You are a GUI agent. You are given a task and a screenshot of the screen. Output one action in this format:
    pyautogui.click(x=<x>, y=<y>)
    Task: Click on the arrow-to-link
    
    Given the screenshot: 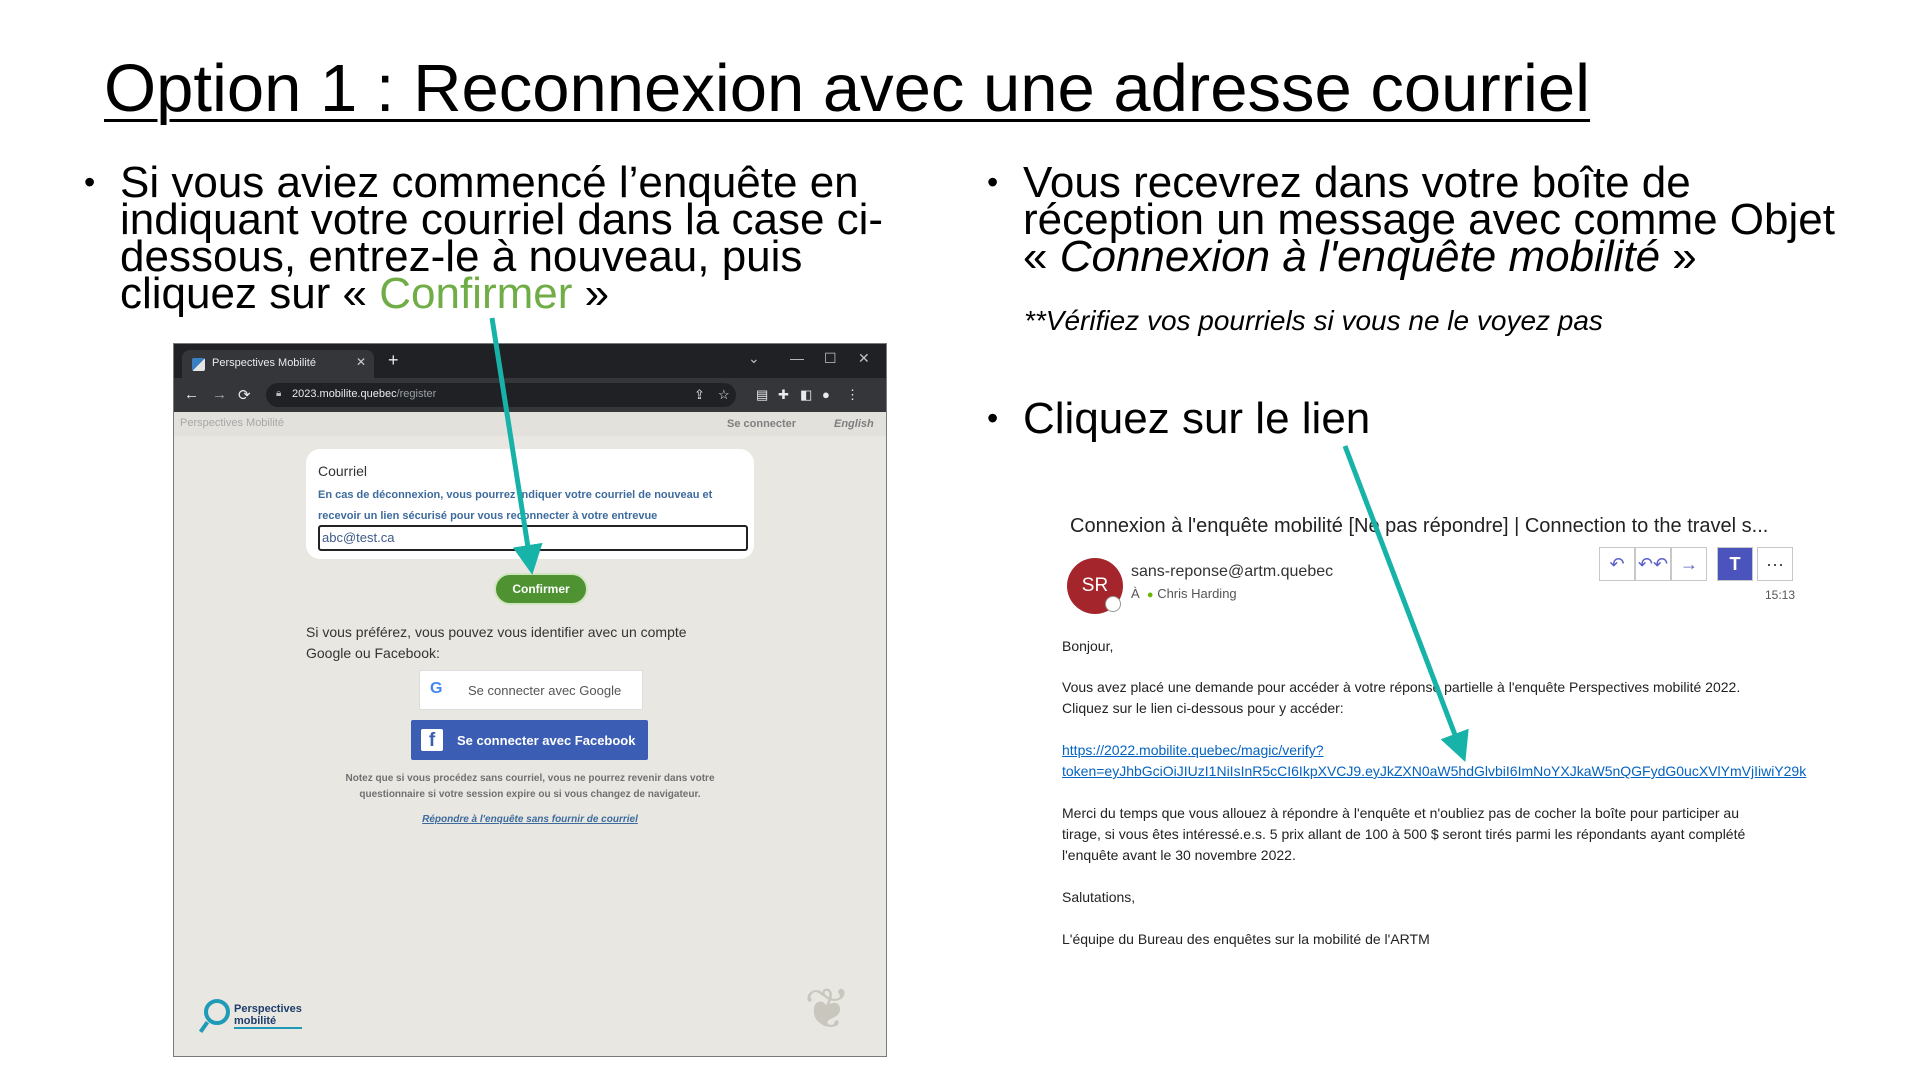 What is the action you would take?
    pyautogui.click(x=1405, y=604)
    